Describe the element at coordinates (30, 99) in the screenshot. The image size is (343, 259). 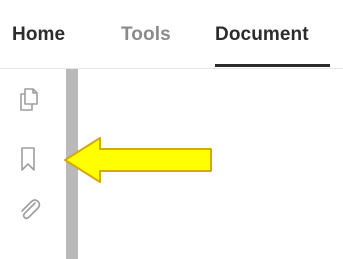
I see `page-thumbnails-icon` at that location.